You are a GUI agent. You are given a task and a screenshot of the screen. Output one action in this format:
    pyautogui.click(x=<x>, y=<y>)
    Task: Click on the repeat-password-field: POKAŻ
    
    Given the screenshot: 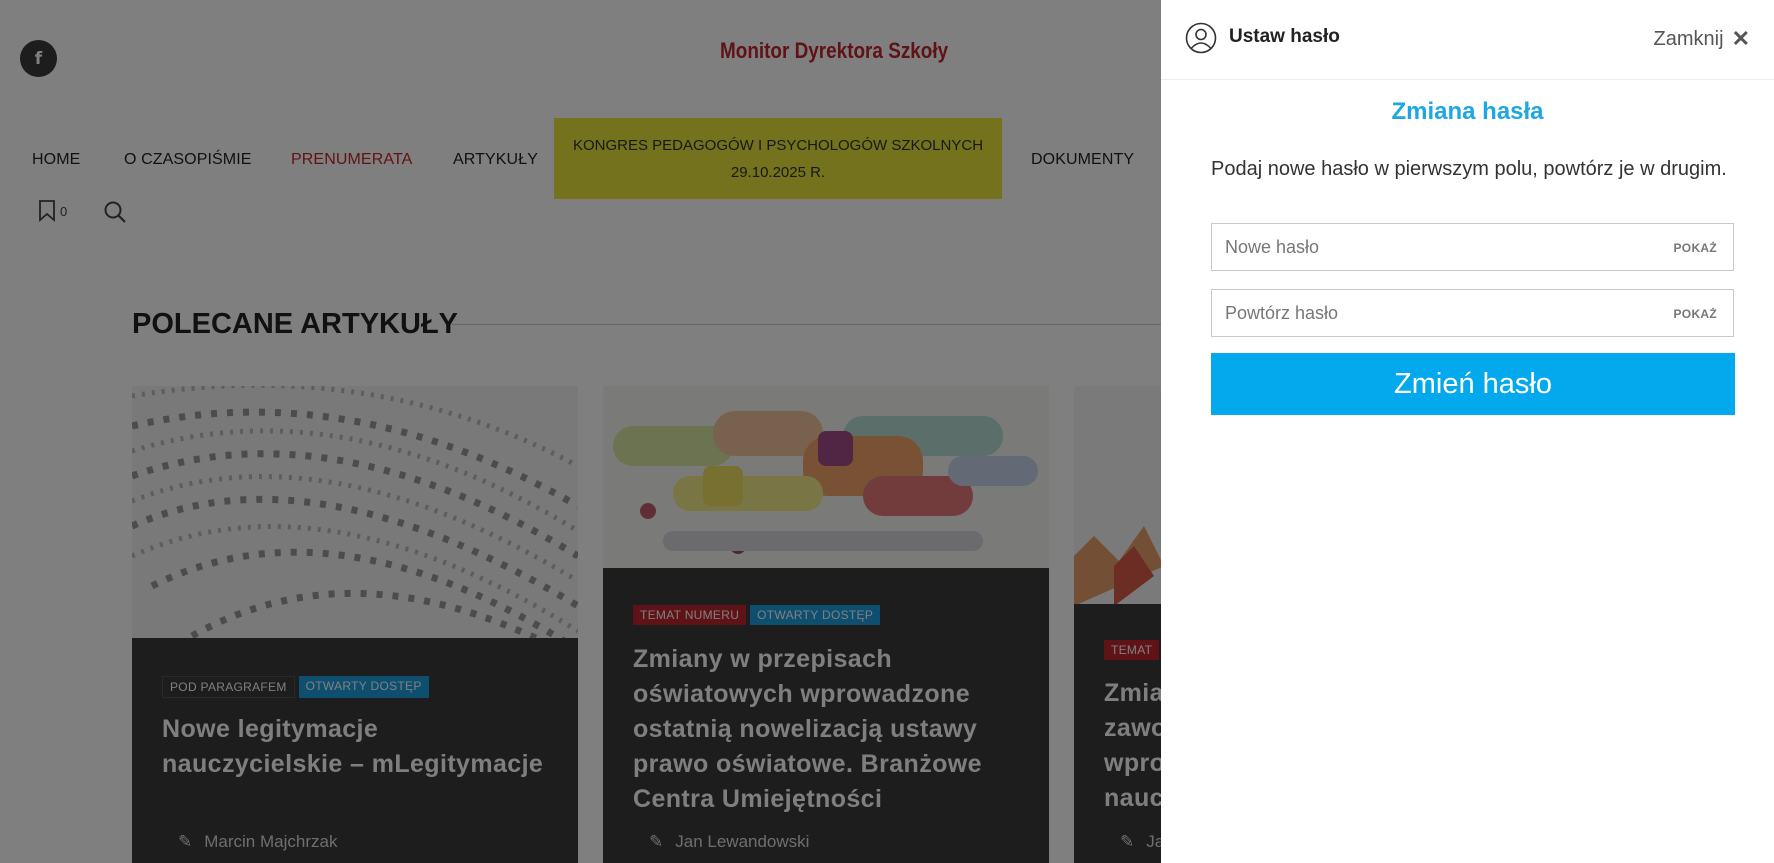 What is the action you would take?
    pyautogui.click(x=1472, y=313)
    